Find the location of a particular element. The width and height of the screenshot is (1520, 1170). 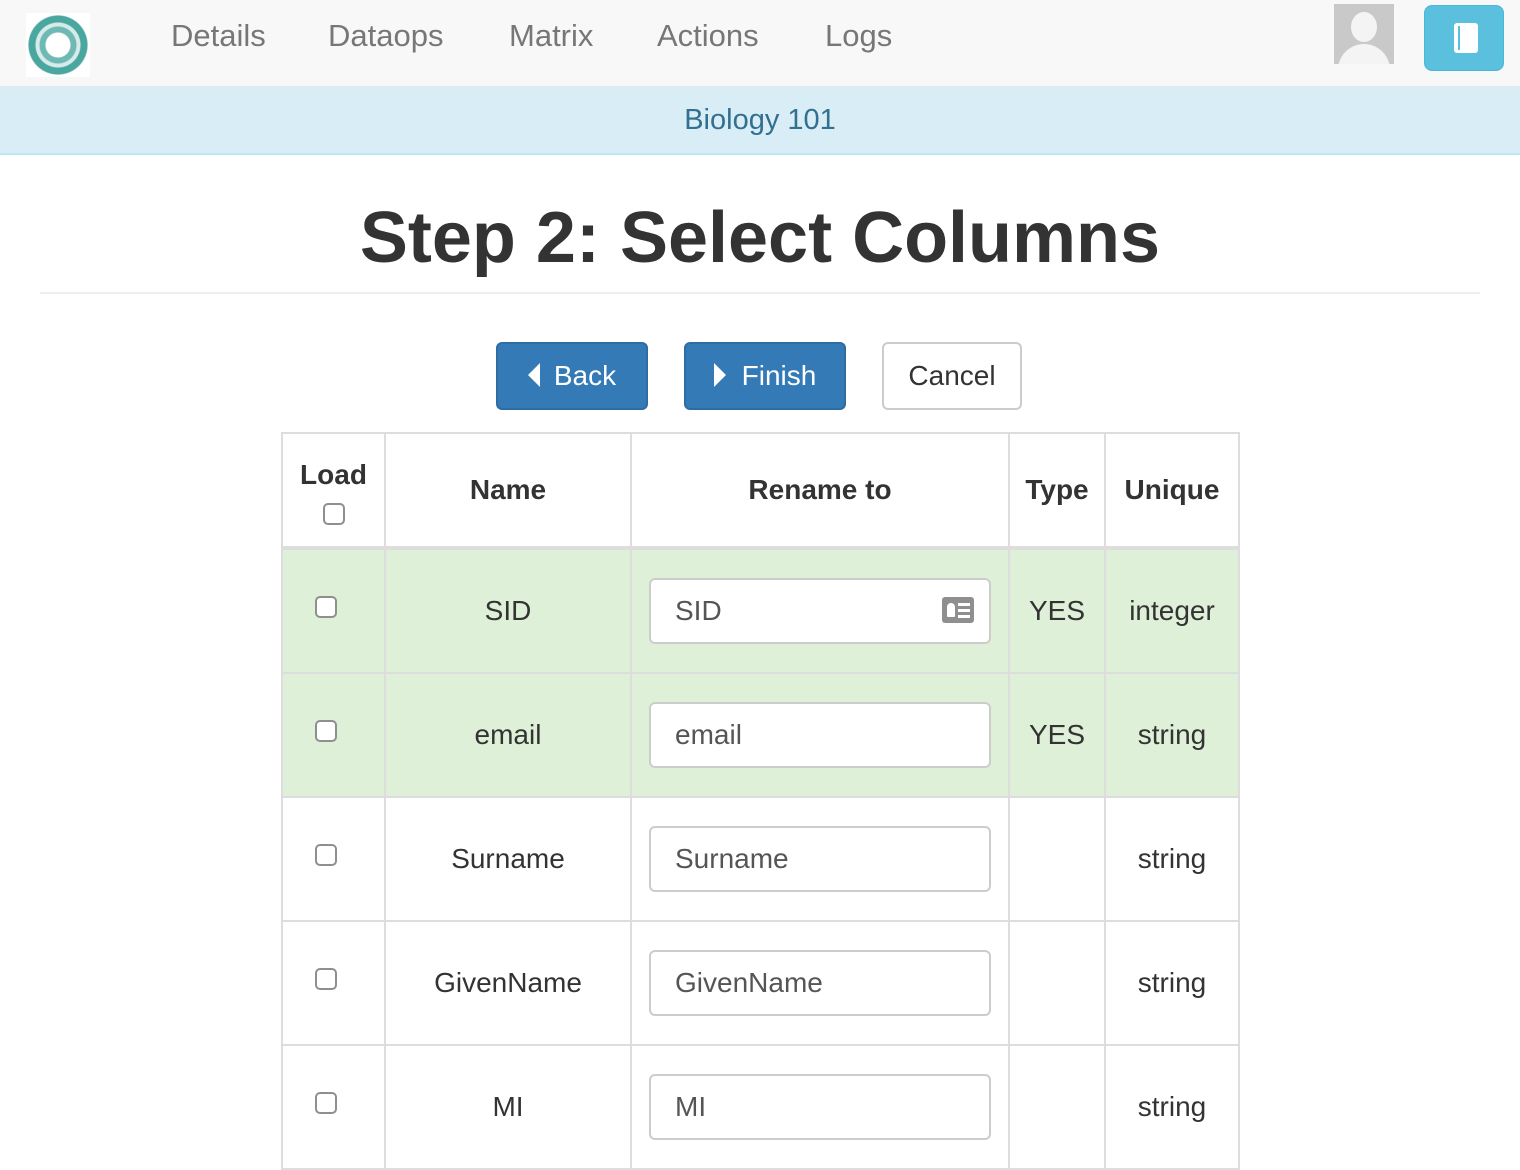

nav-details: Details is located at coordinates (218, 36).